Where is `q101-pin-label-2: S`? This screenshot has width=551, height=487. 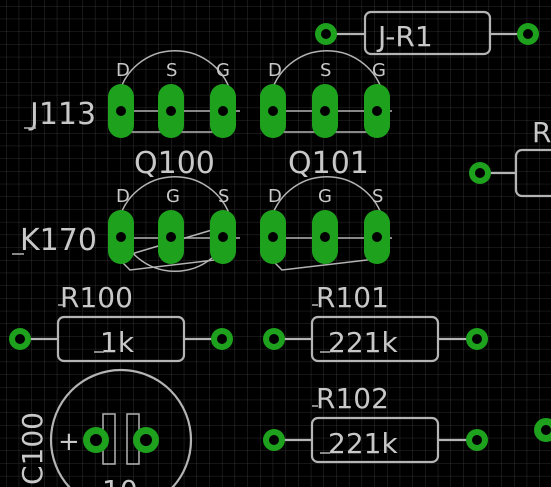 q101-pin-label-2: S is located at coordinates (325, 70).